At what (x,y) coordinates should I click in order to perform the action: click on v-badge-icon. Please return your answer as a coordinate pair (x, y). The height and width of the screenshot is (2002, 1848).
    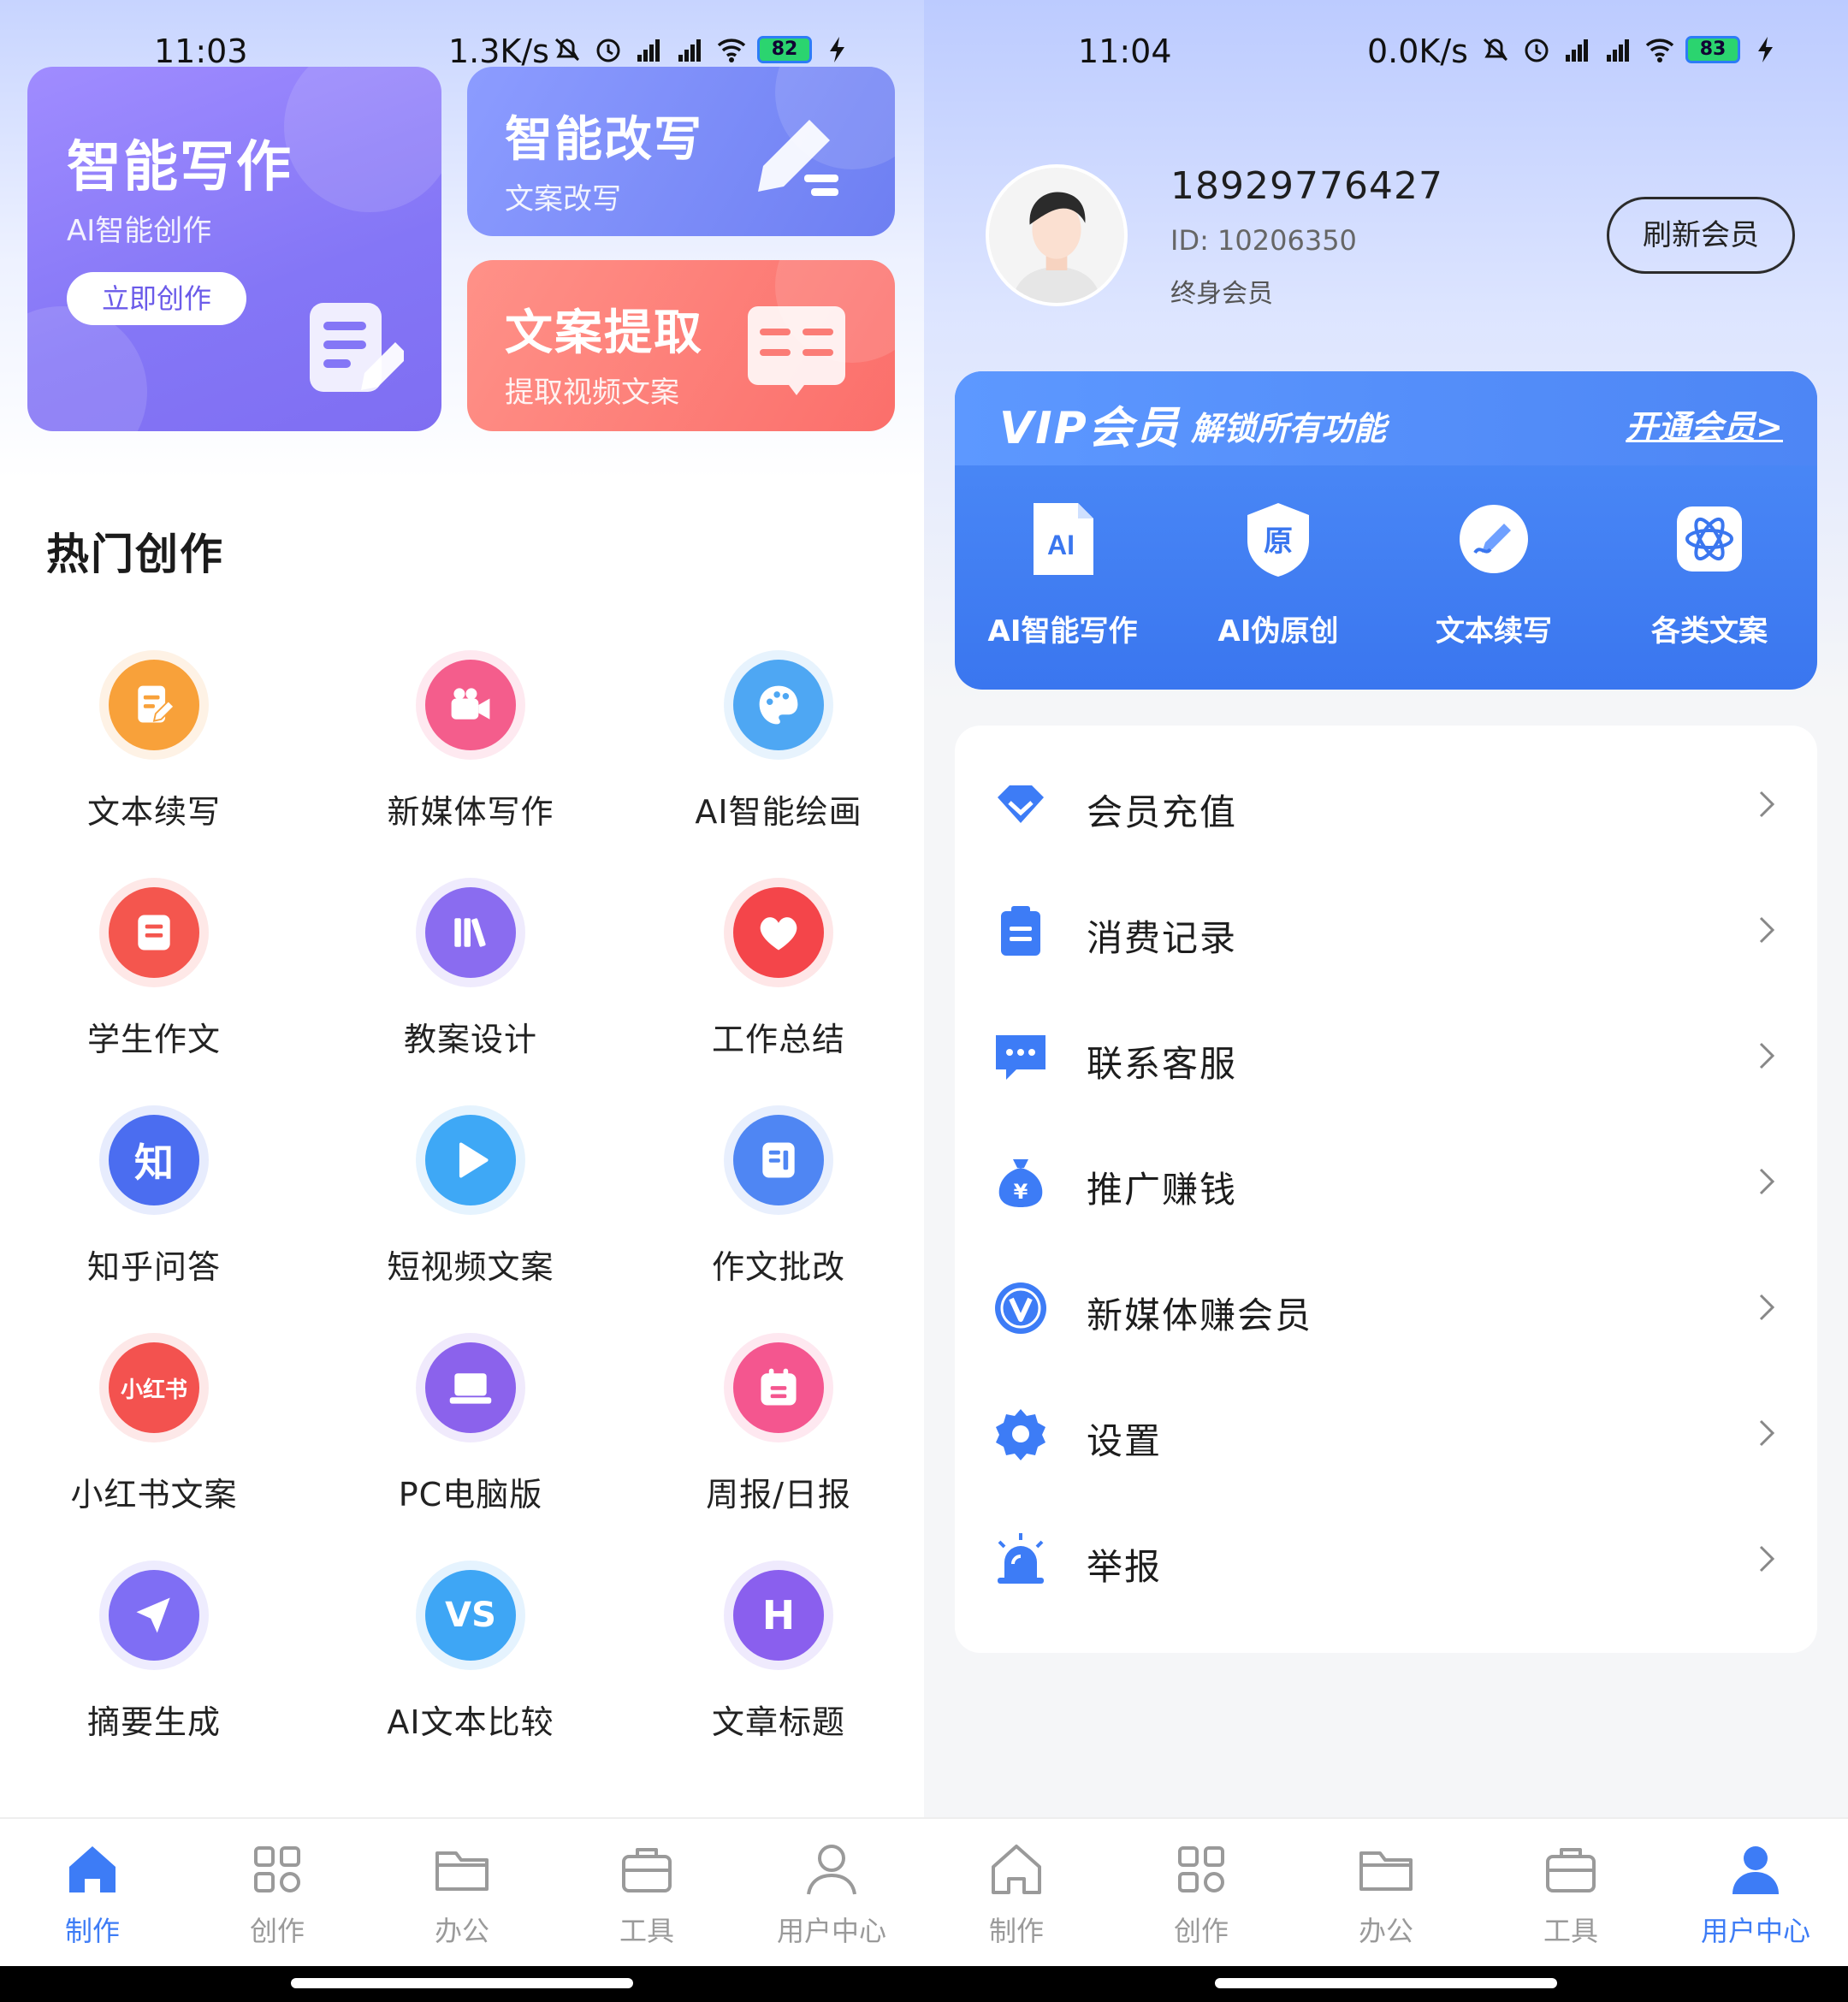
    Looking at the image, I should click on (1020, 1308).